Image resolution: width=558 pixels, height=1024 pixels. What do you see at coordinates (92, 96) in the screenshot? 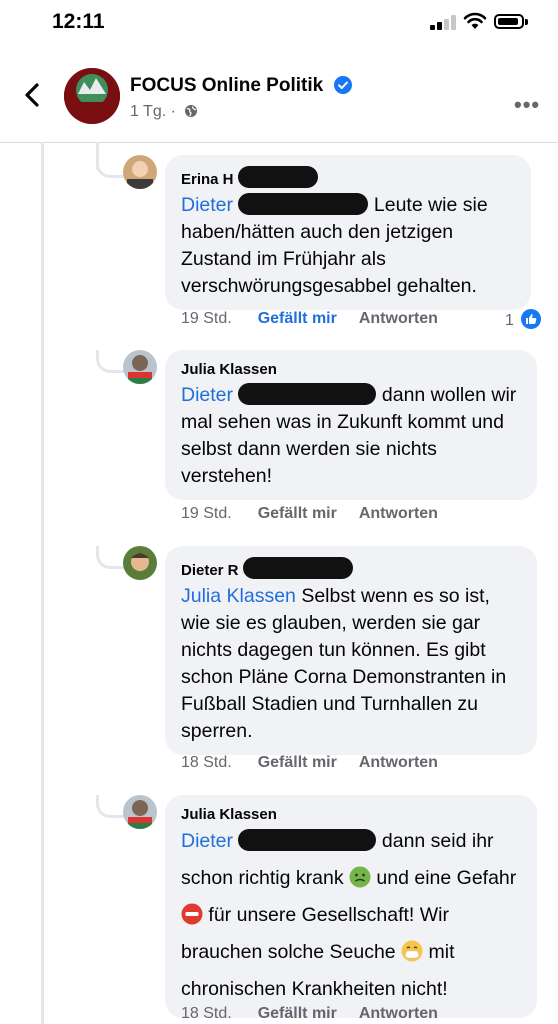
I see `page-avatar` at bounding box center [92, 96].